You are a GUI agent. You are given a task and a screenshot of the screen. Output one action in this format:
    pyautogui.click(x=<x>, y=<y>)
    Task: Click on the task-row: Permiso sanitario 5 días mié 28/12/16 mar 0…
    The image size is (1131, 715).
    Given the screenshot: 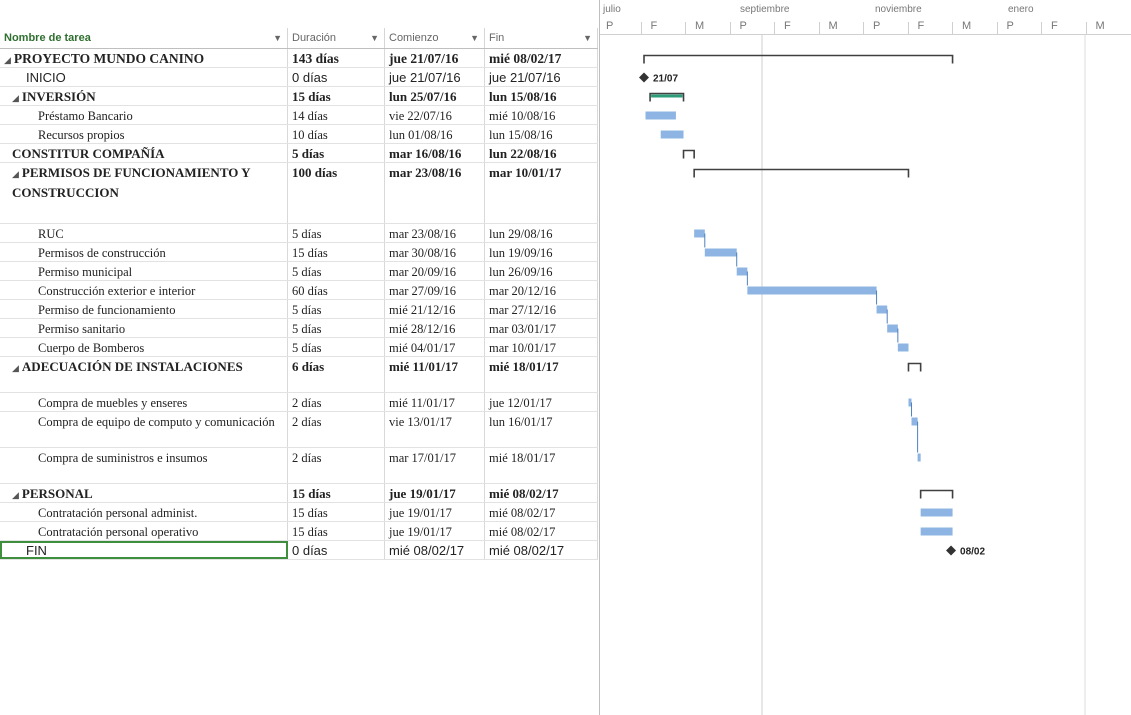 What is the action you would take?
    pyautogui.click(x=299, y=328)
    